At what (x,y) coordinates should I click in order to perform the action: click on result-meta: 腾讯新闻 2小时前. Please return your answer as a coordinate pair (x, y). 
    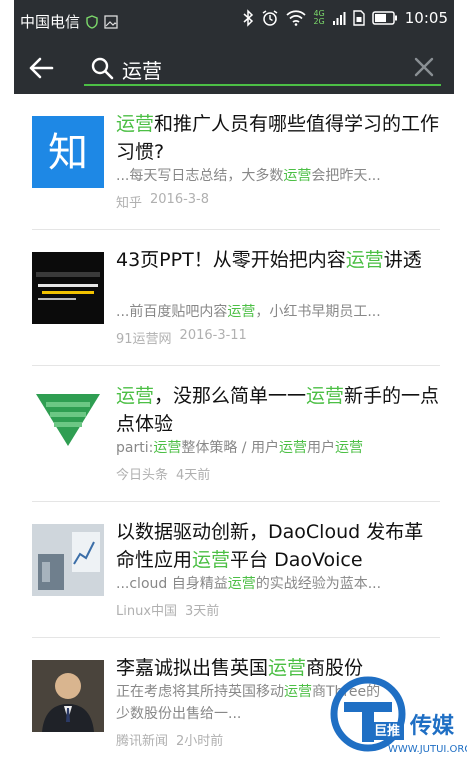
    Looking at the image, I should click on (169, 739).